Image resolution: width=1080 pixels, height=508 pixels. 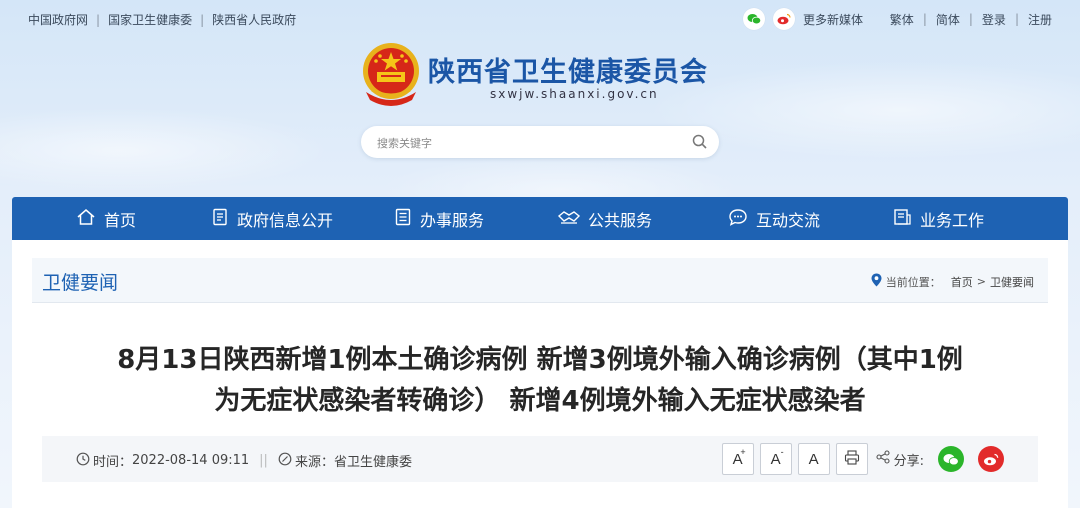 I want to click on briefcase-icon, so click(x=906, y=219).